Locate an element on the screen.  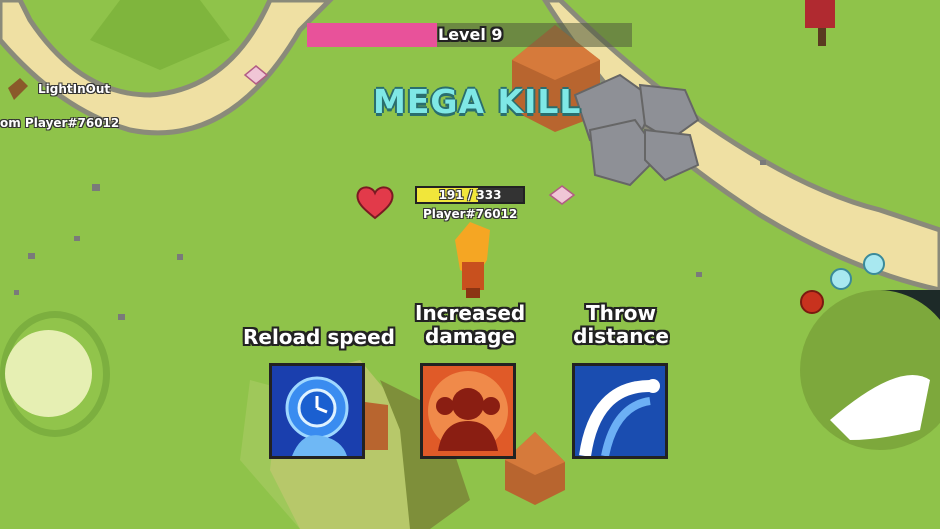
upgrade-card-throw-distance is located at coordinates (620, 411).